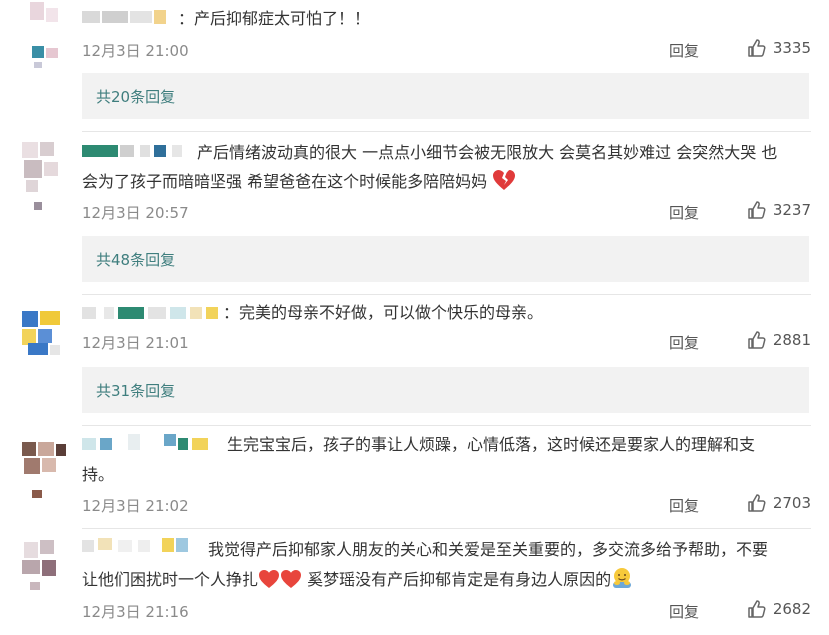  Describe the element at coordinates (445, 390) in the screenshot. I see `reply-thread-box: 共31条回复` at that location.